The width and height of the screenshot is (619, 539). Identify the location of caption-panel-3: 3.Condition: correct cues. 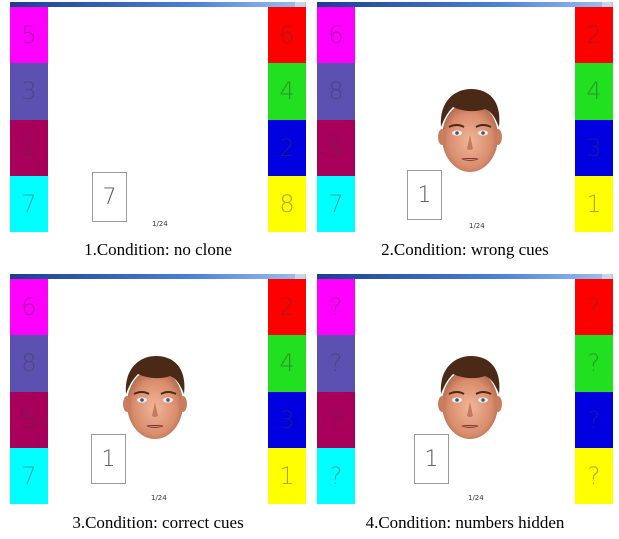
(158, 522).